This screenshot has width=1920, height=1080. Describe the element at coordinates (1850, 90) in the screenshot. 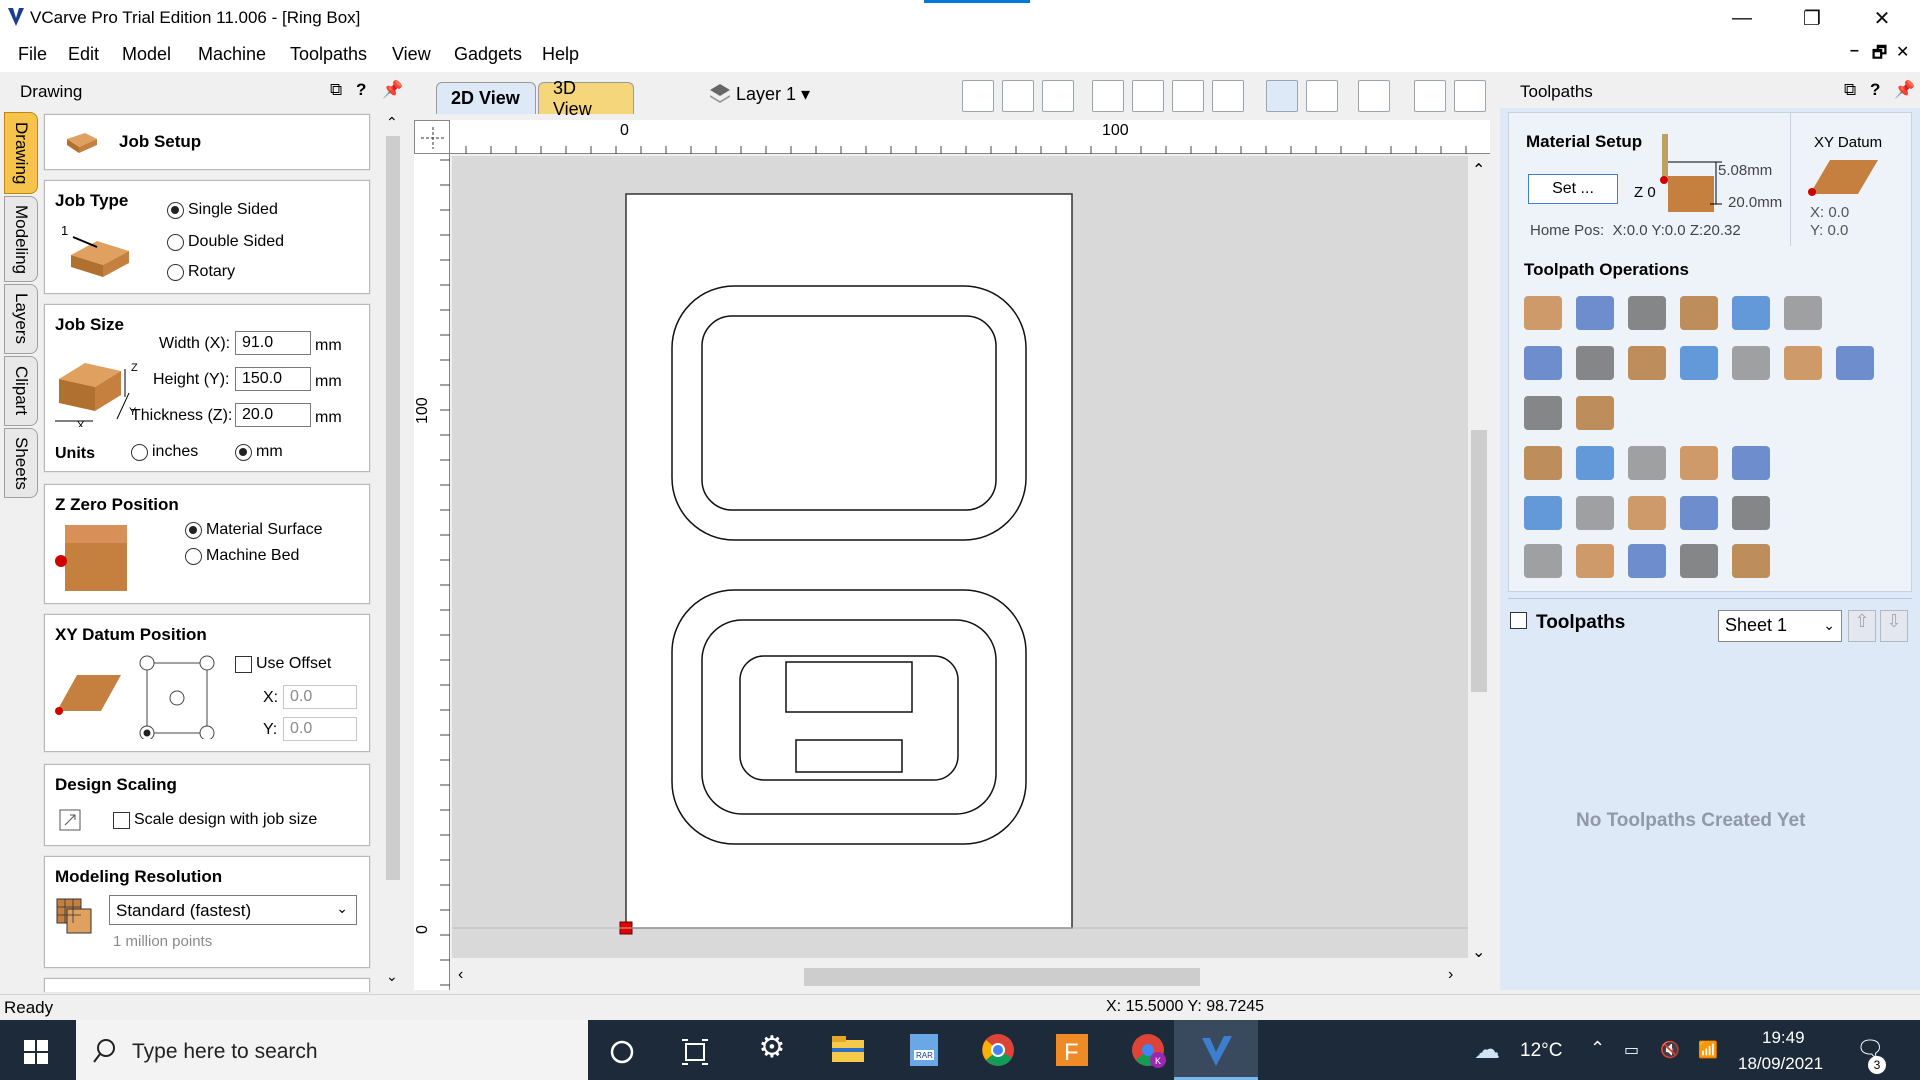

I see `right-panel-popout-icon: ⧉` at that location.